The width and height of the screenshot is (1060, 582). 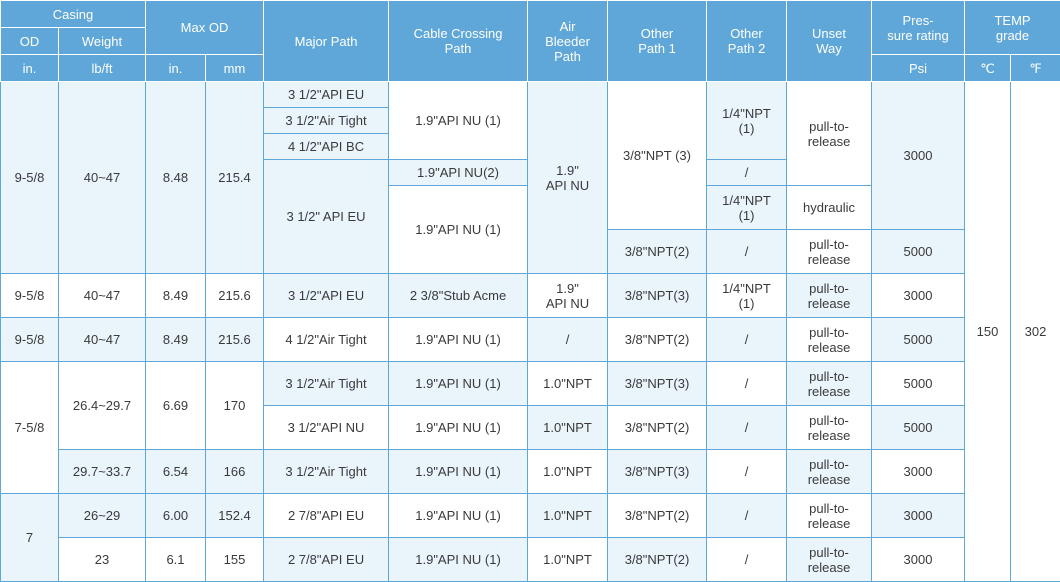 What do you see at coordinates (1035, 68) in the screenshot?
I see `unit-fahrenheit: ℉` at bounding box center [1035, 68].